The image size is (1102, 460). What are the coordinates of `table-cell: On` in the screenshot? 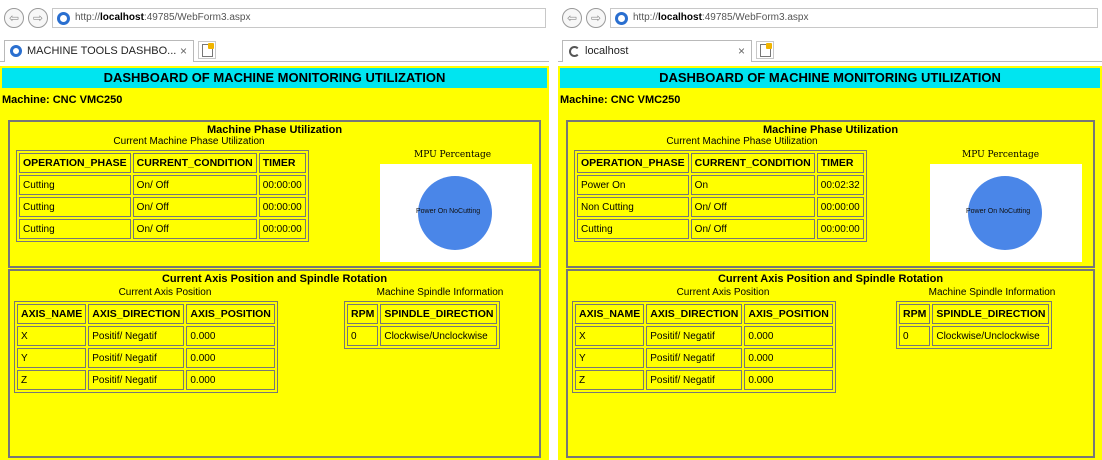 It's located at (752, 185).